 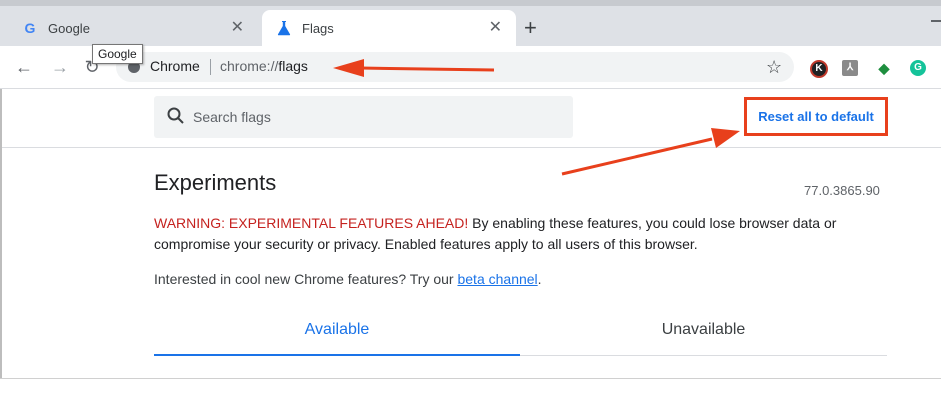 I want to click on annotation-arrow-url, so click(x=414, y=68).